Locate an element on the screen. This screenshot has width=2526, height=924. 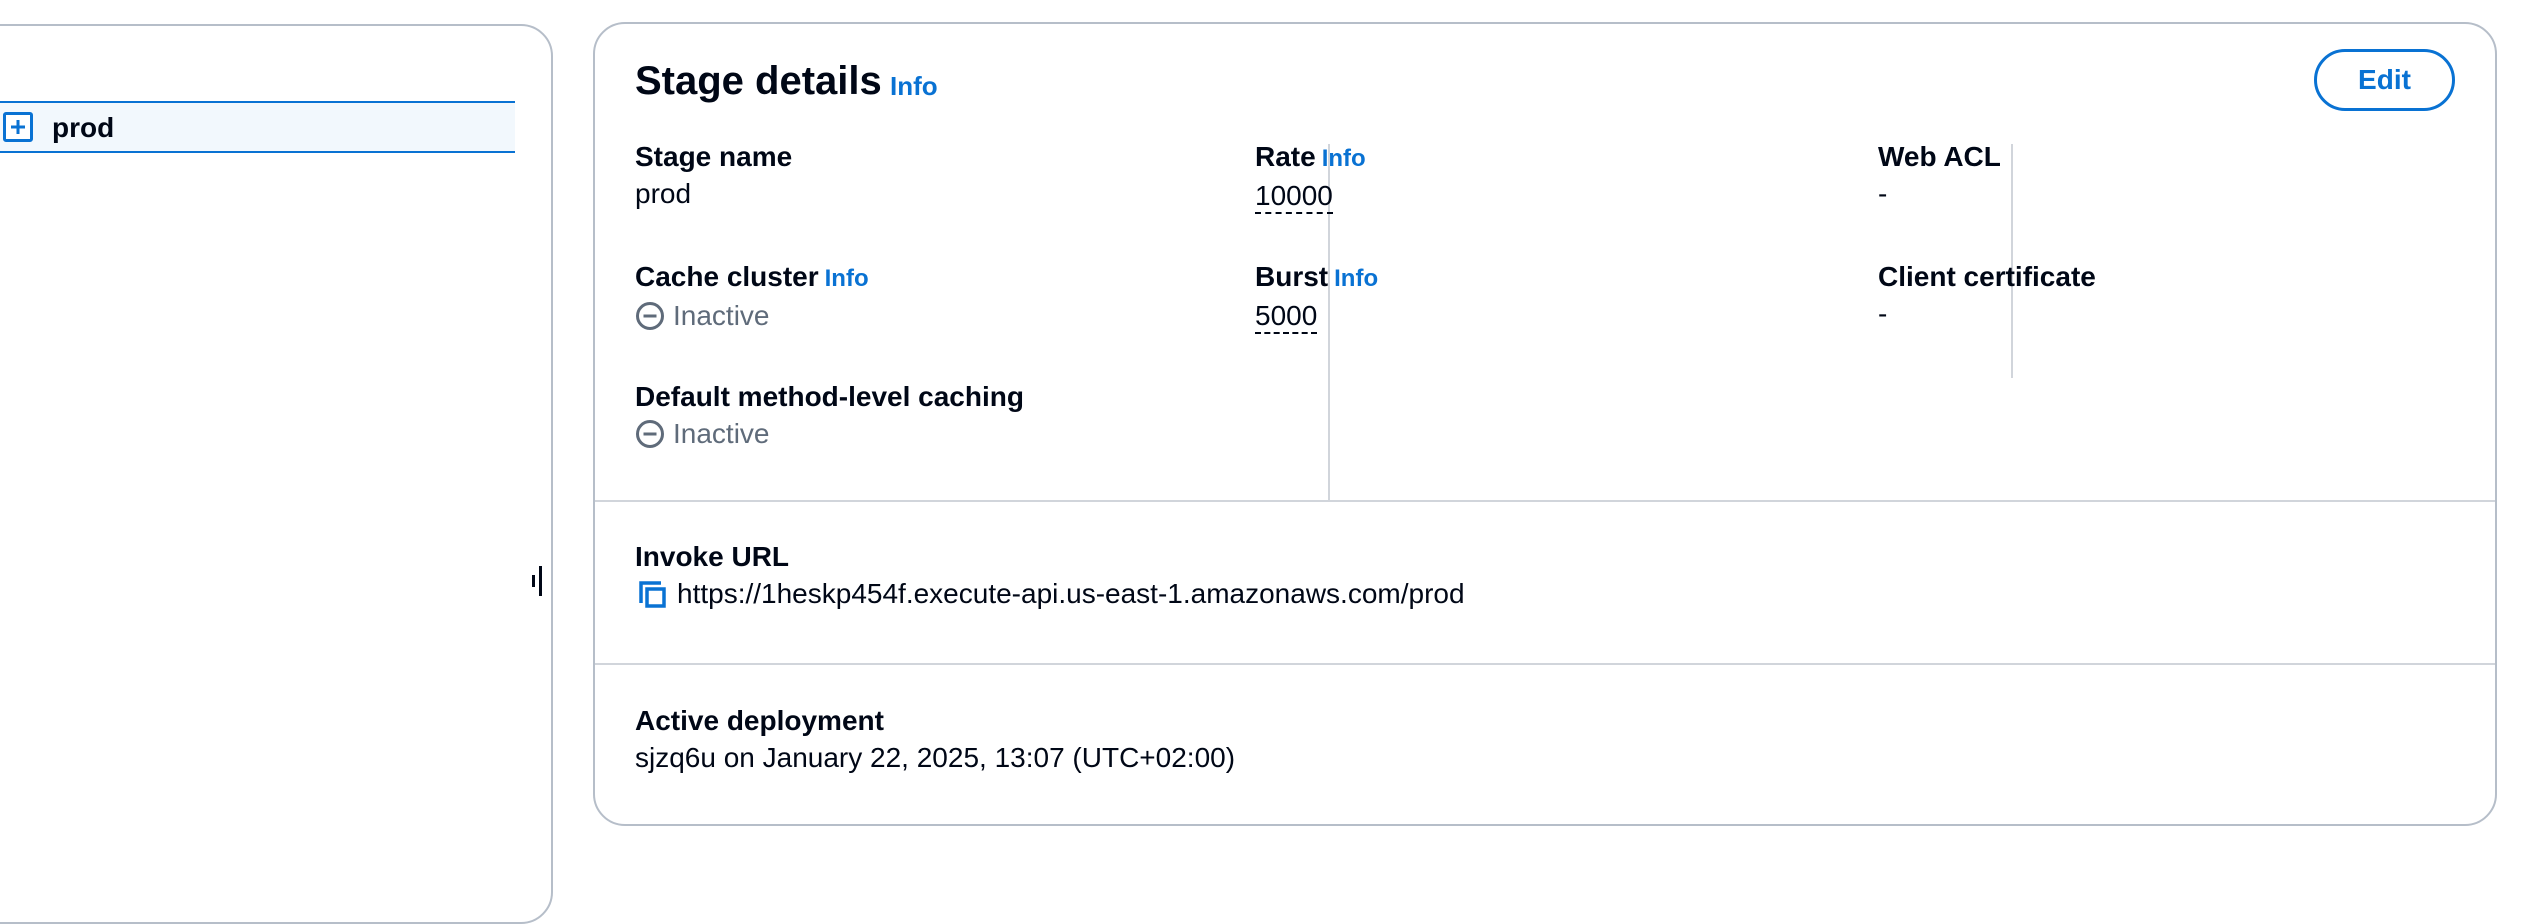
burst-value: 5000 is located at coordinates (1286, 317).